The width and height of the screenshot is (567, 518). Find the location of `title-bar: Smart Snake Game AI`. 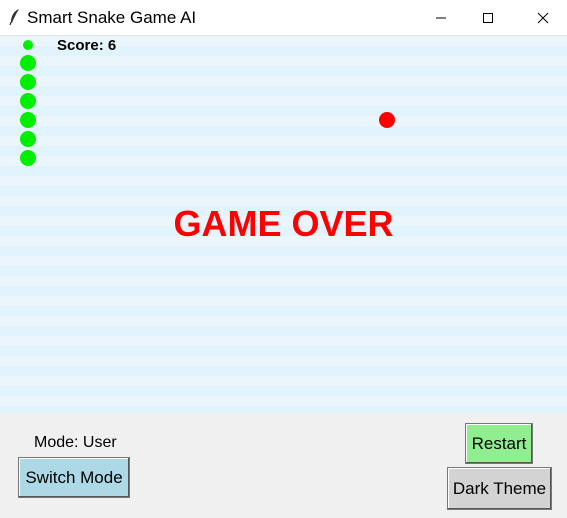

title-bar: Smart Snake Game AI is located at coordinates (283, 18).